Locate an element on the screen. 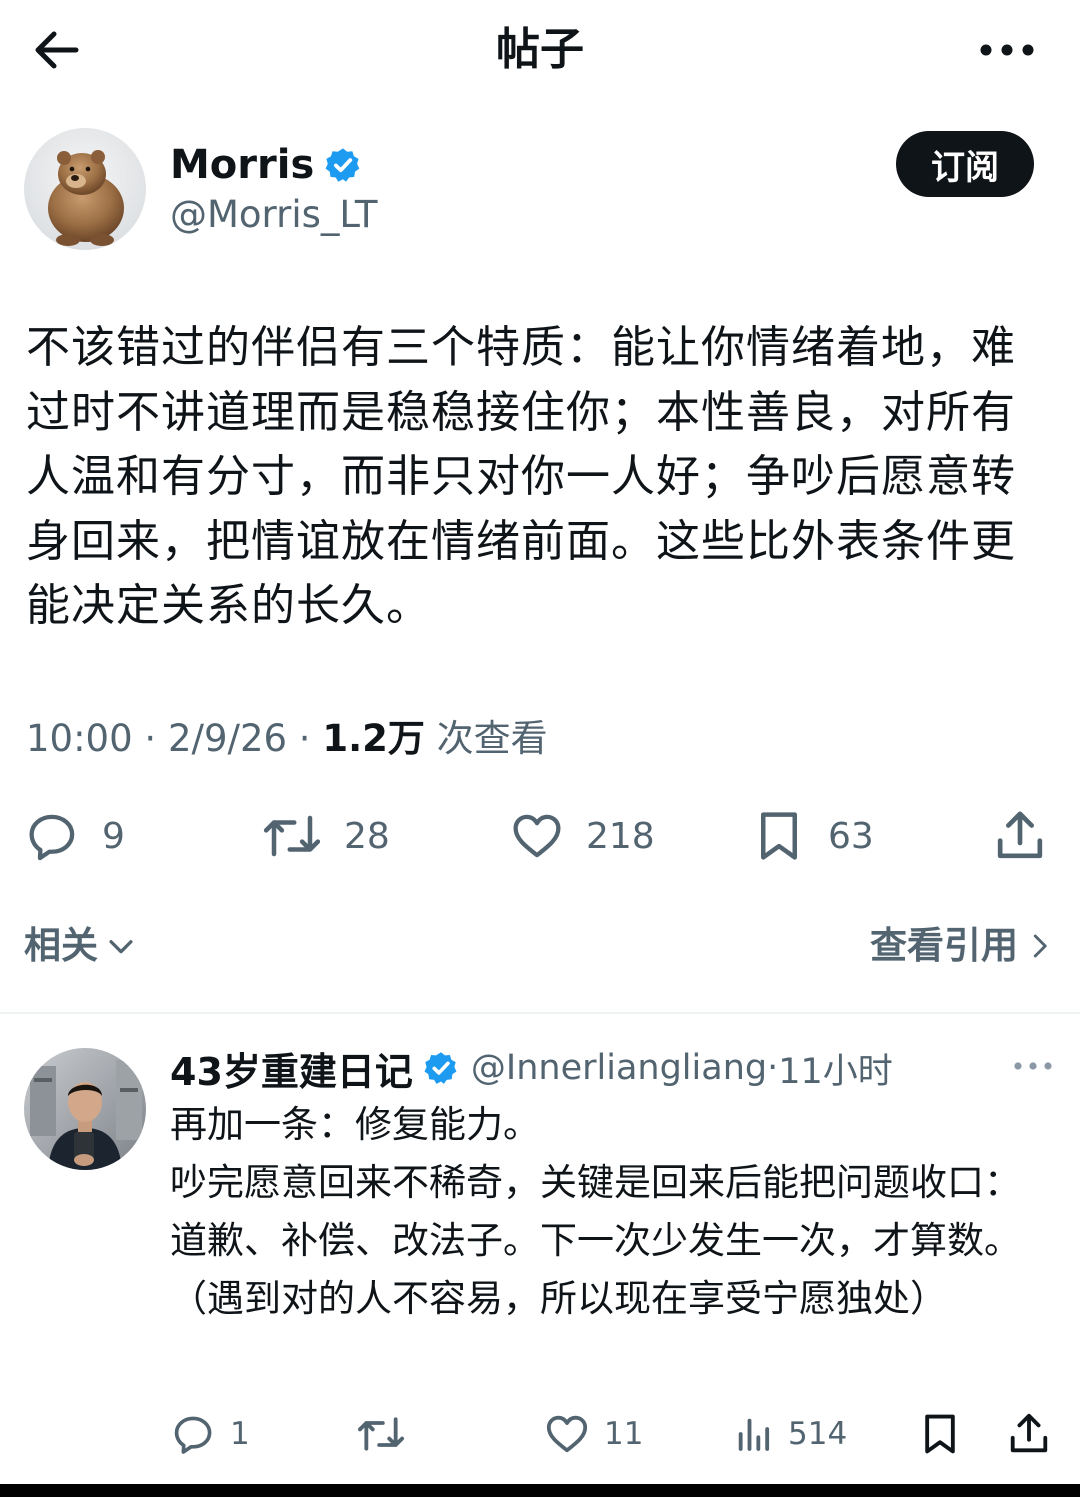  author-name: Morris is located at coordinates (242, 165).